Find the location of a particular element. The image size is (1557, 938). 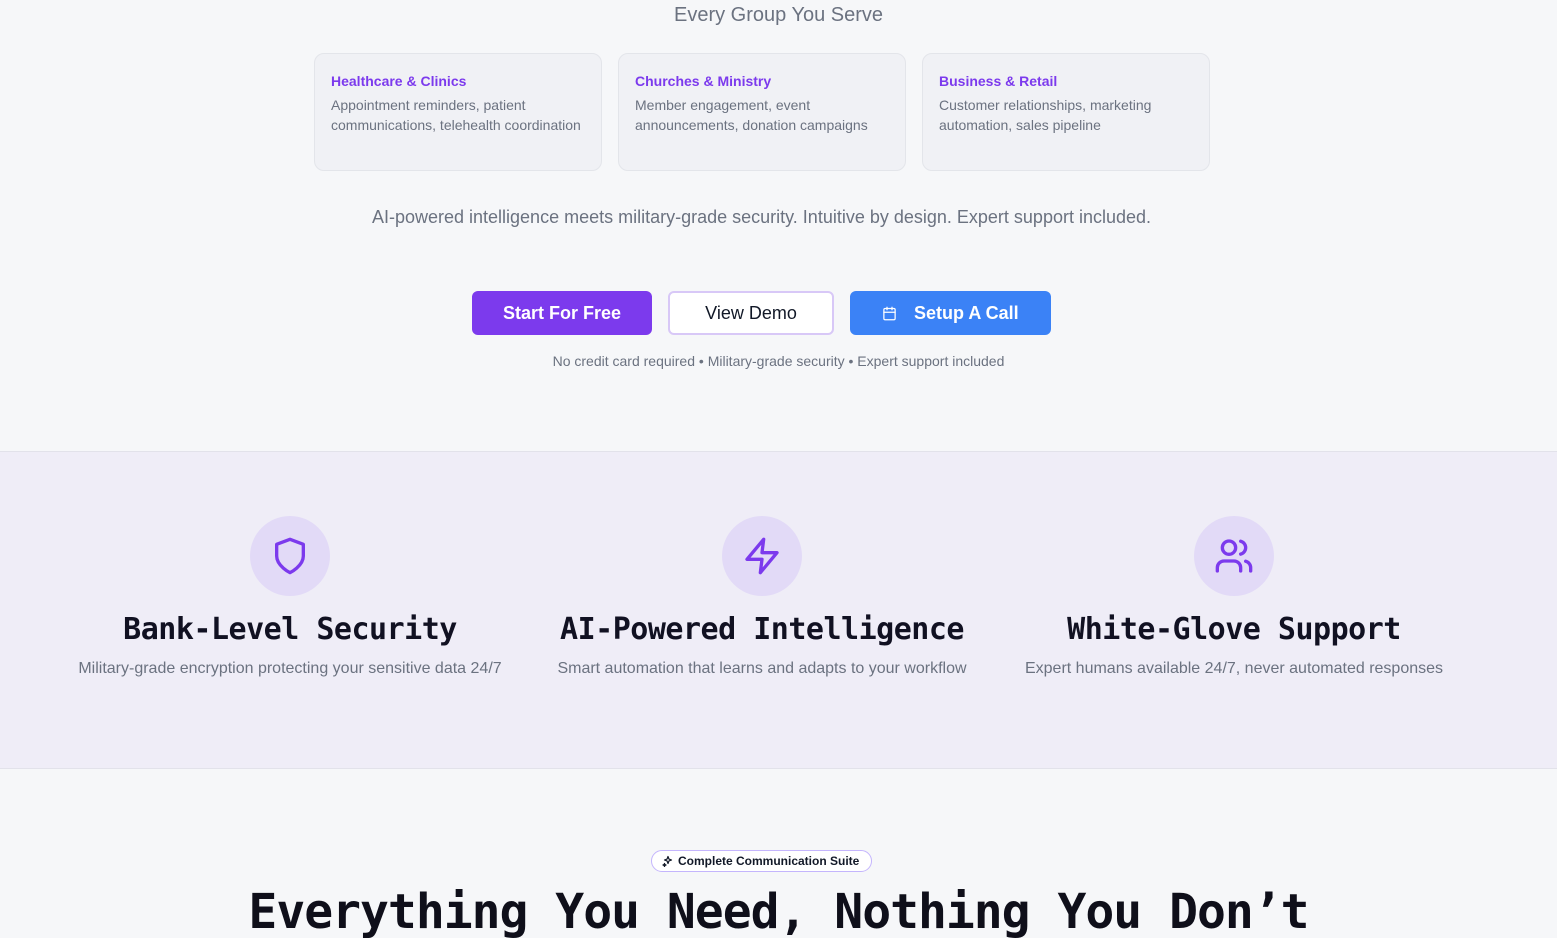

section-subtitle: Every Group You Serve is located at coordinates (778, 15).